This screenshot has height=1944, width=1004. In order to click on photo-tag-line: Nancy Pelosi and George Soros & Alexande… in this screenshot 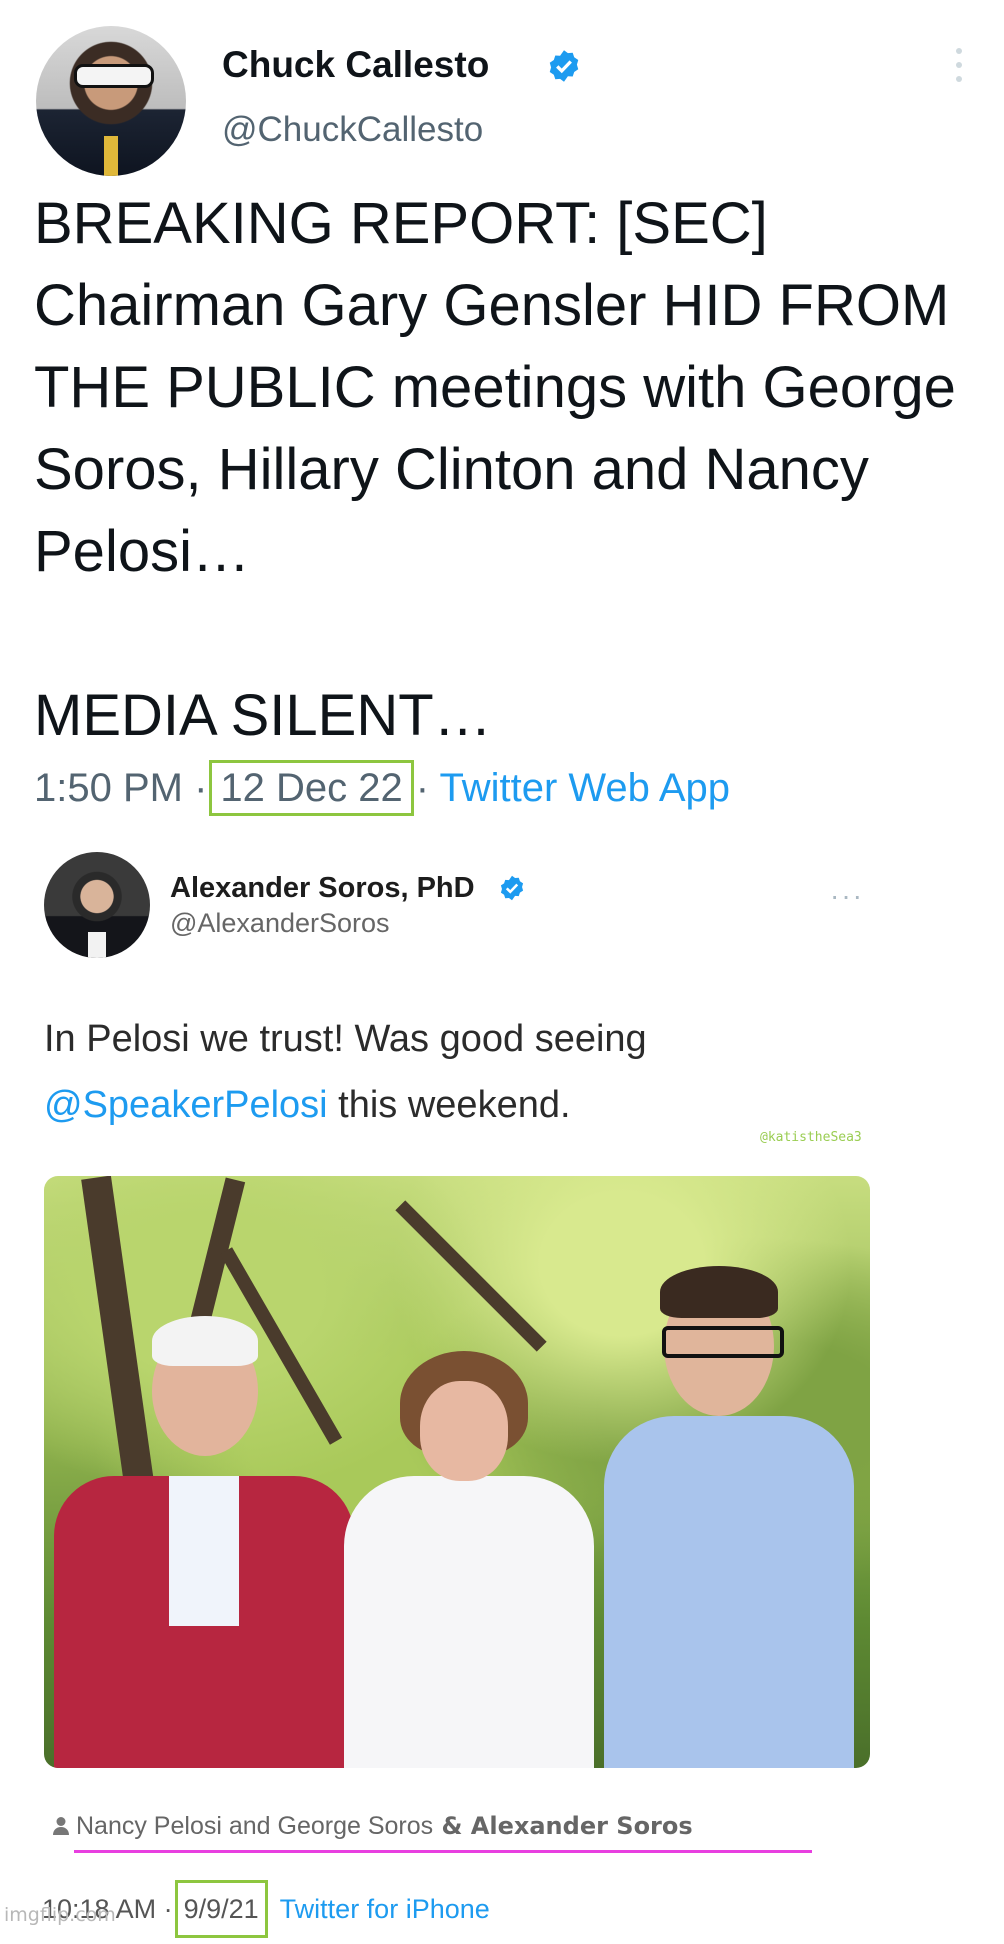, I will do `click(372, 1826)`.